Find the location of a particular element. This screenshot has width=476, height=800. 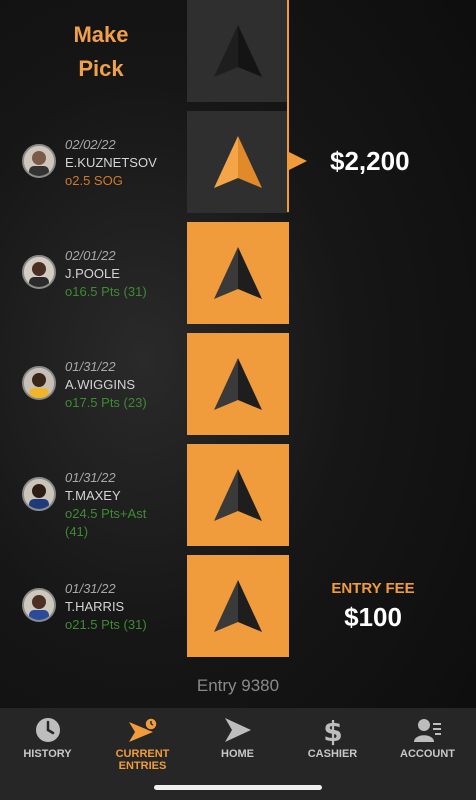

player-name: J.POOLE is located at coordinates (92, 273).